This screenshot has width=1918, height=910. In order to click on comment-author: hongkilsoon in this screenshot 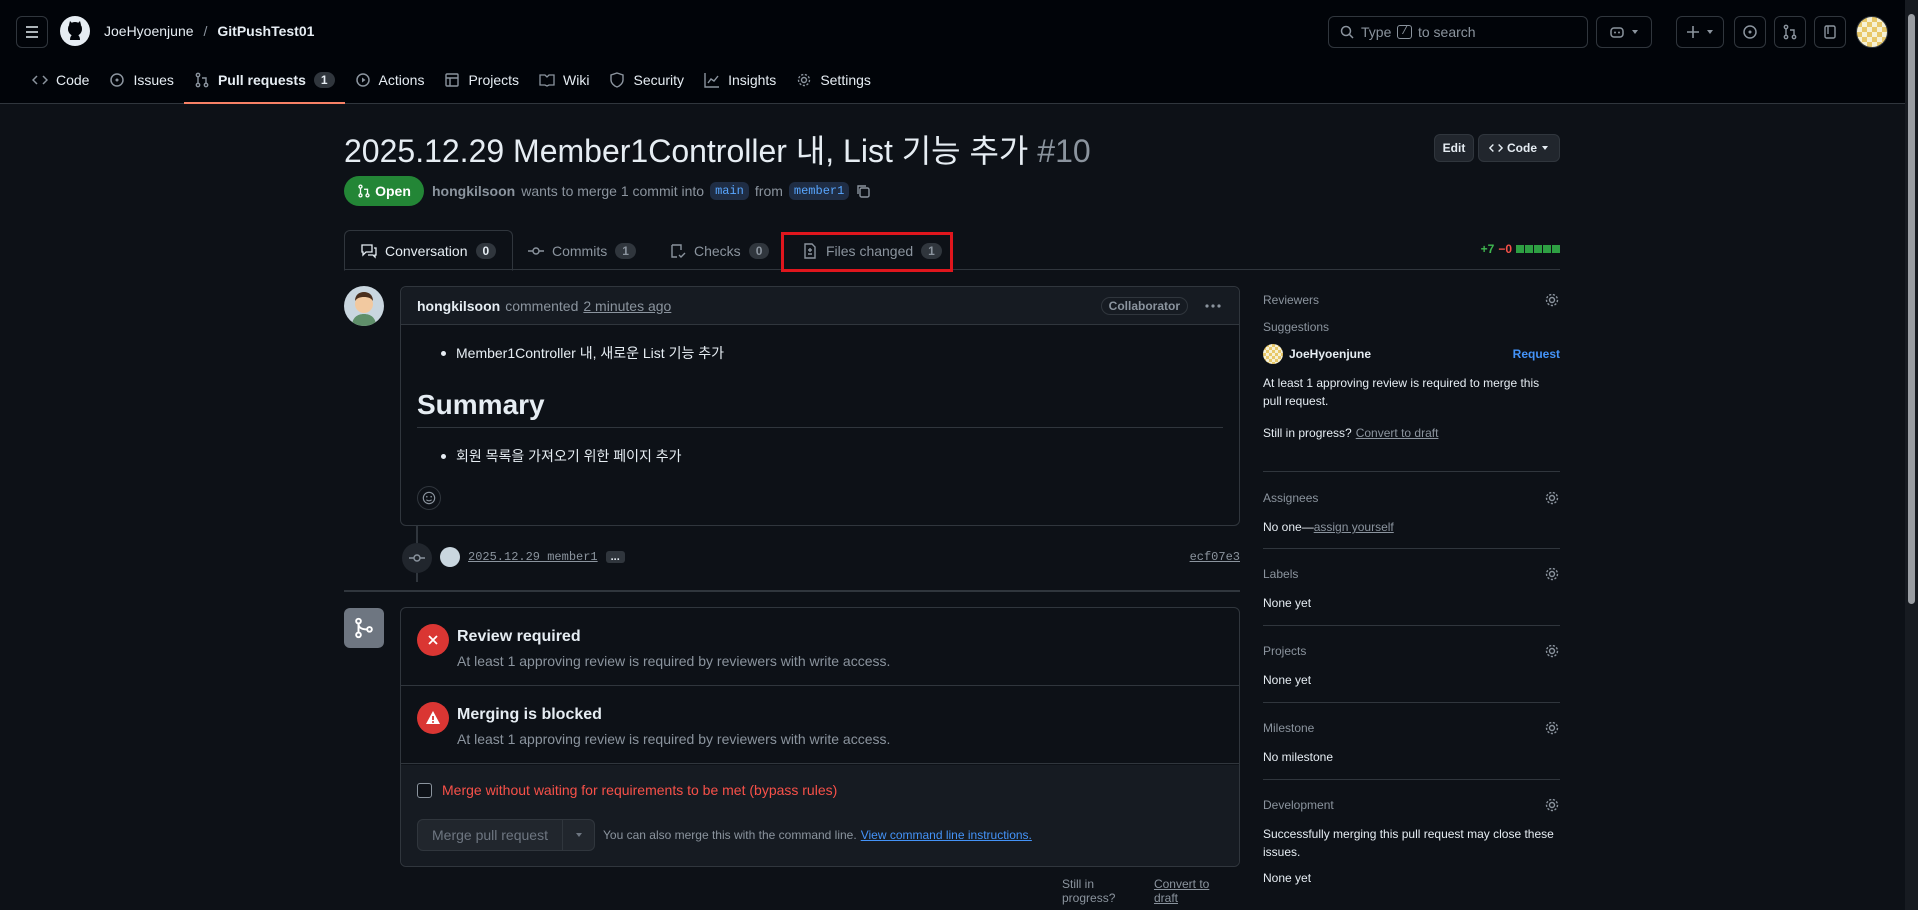, I will do `click(458, 306)`.